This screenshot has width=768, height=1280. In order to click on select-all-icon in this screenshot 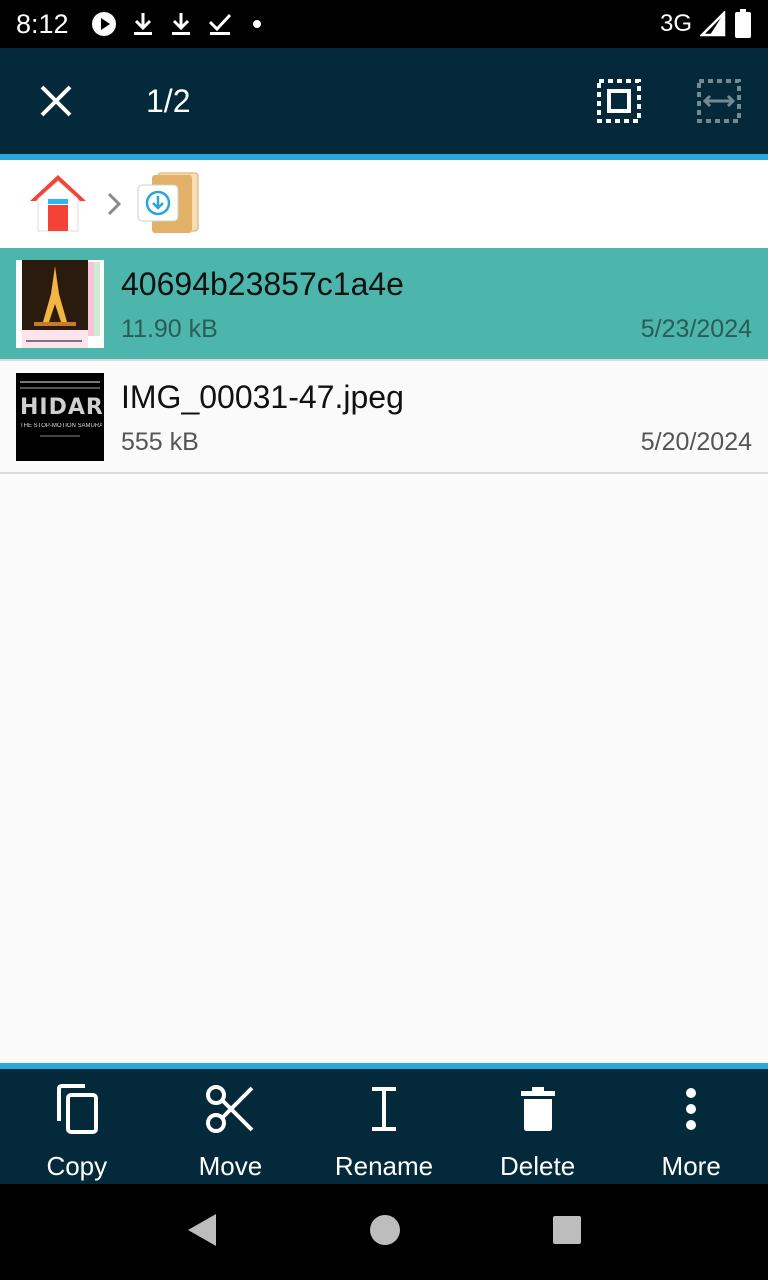, I will do `click(619, 101)`.